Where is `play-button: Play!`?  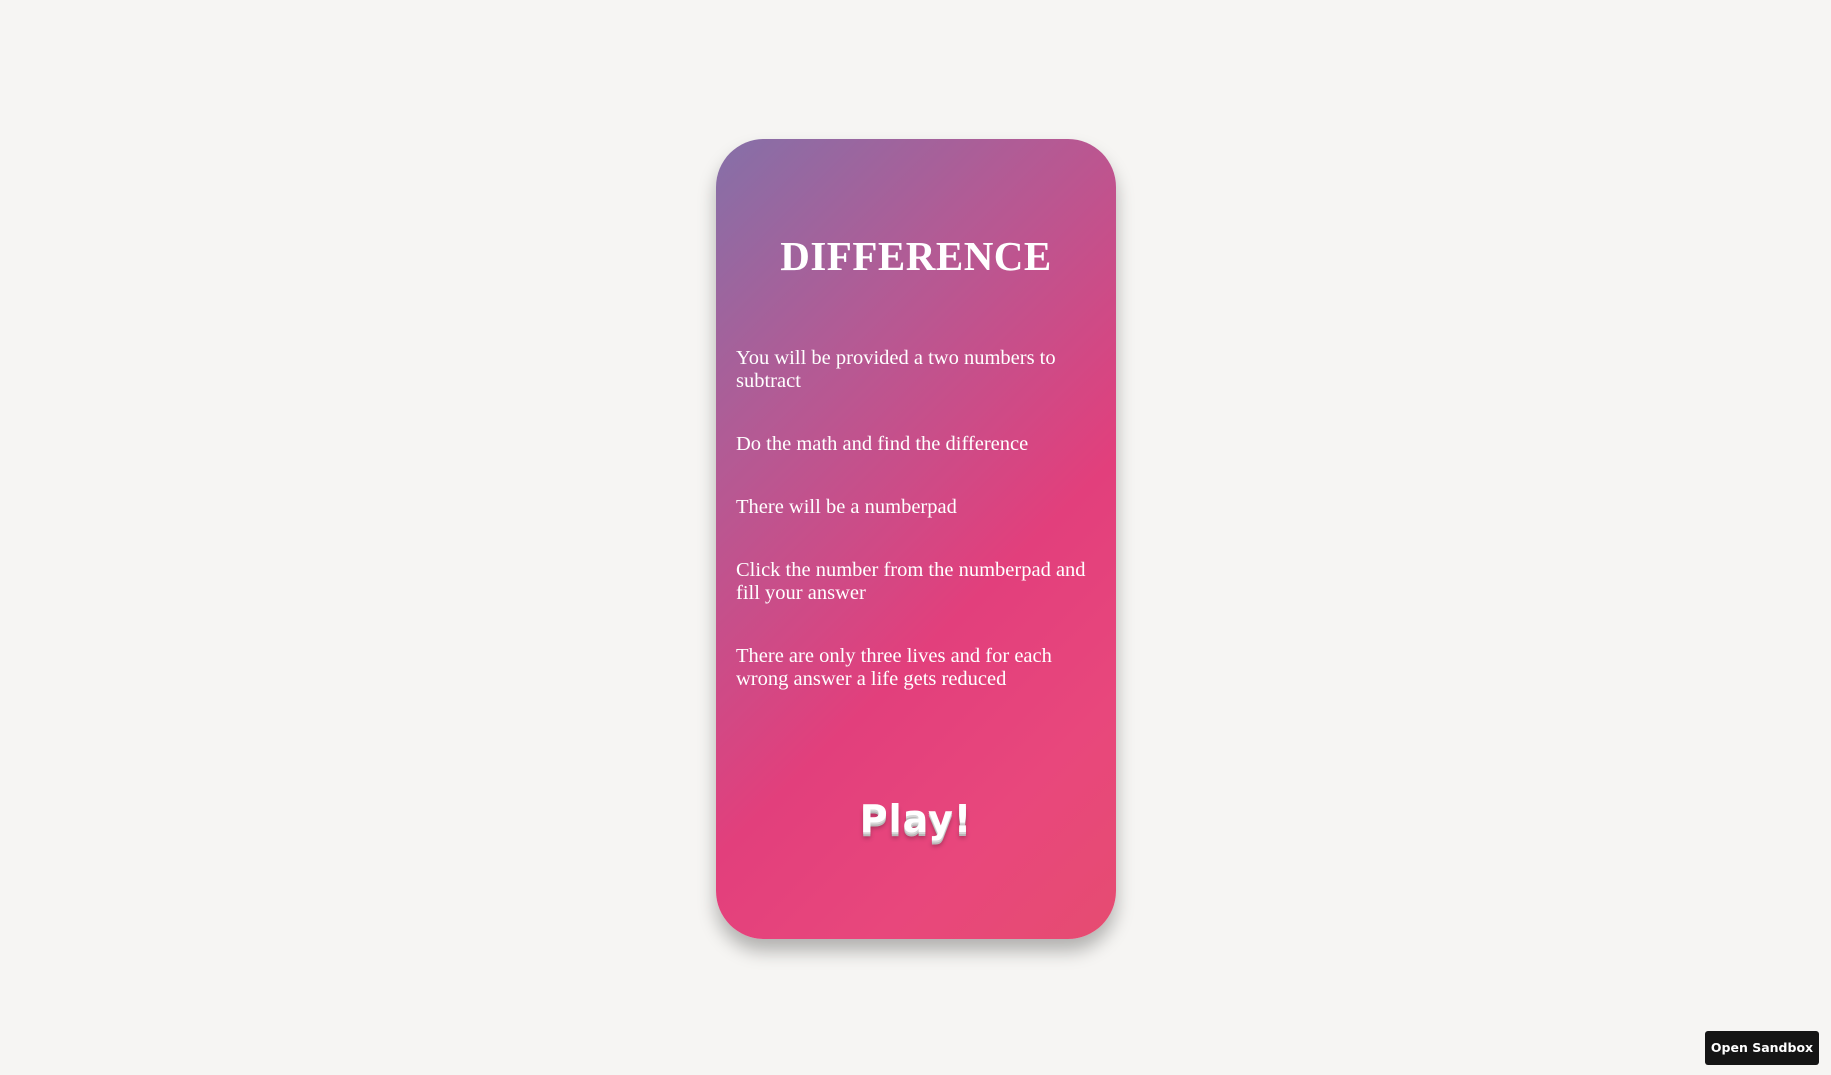 play-button: Play! is located at coordinates (916, 819).